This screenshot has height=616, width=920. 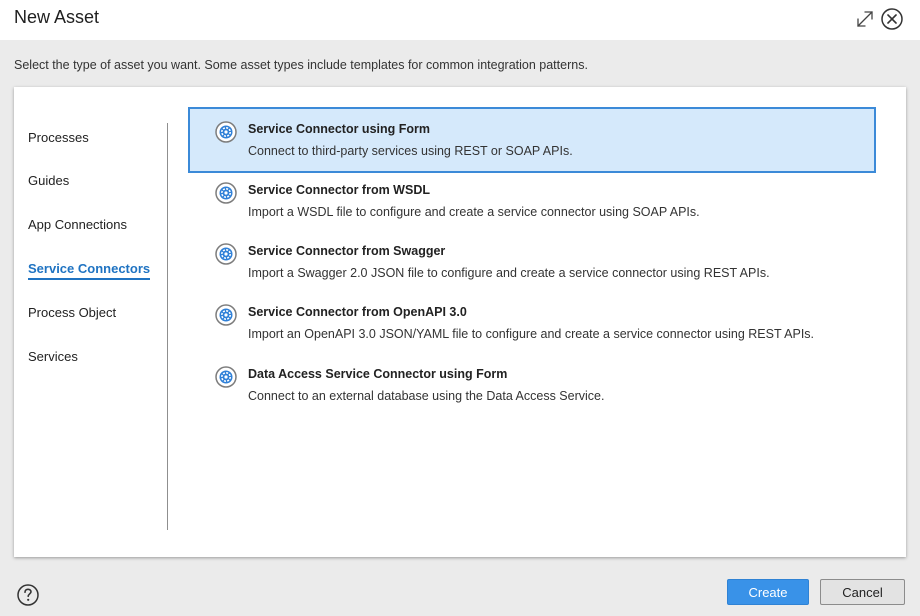 I want to click on help-icon, so click(x=28, y=595).